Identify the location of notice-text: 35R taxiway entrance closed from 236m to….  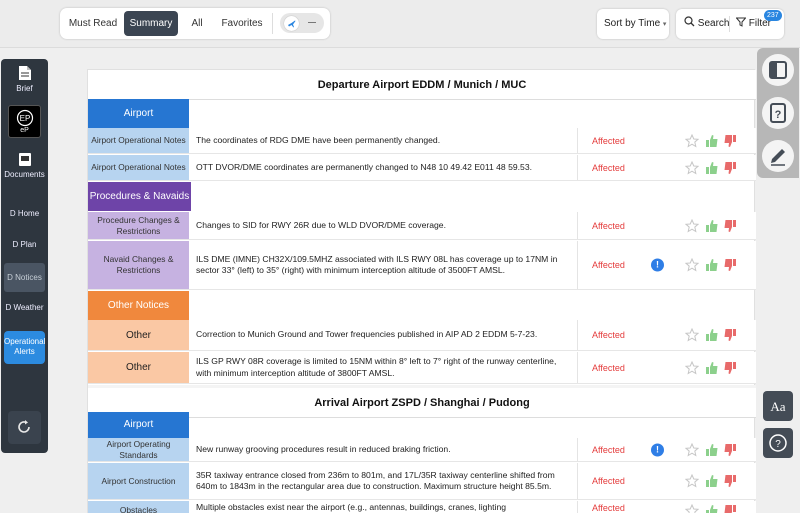
(375, 480).